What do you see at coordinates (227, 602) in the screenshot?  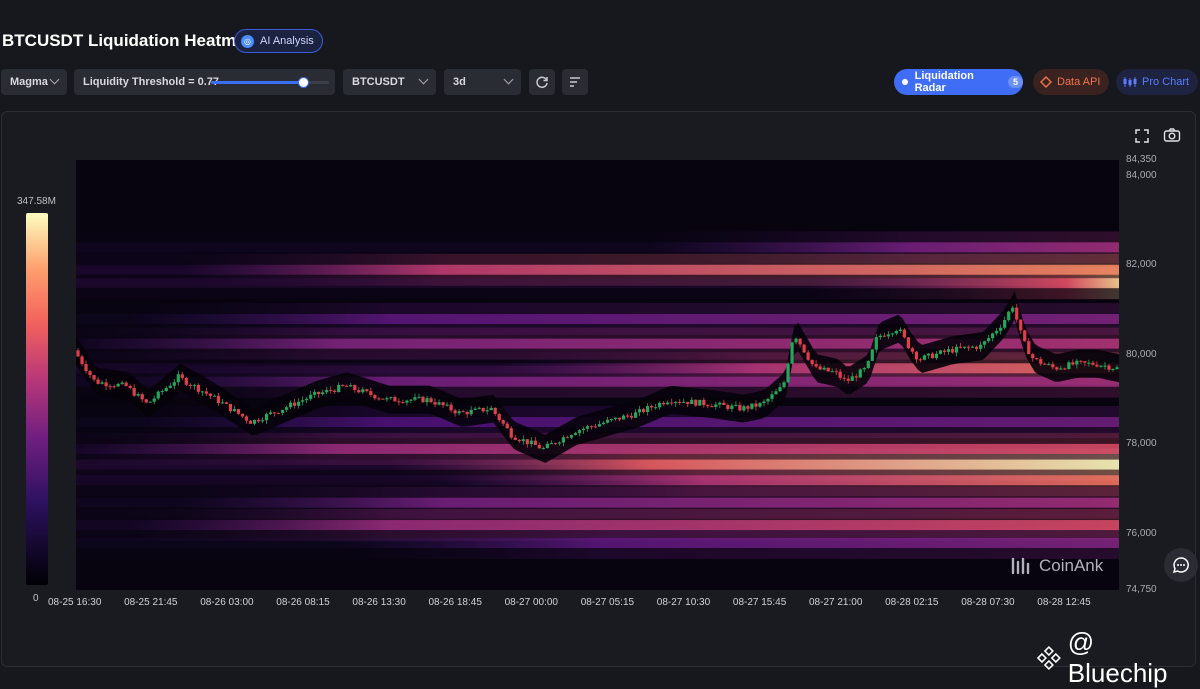 I see `x-tick-label: 08-26 03:00` at bounding box center [227, 602].